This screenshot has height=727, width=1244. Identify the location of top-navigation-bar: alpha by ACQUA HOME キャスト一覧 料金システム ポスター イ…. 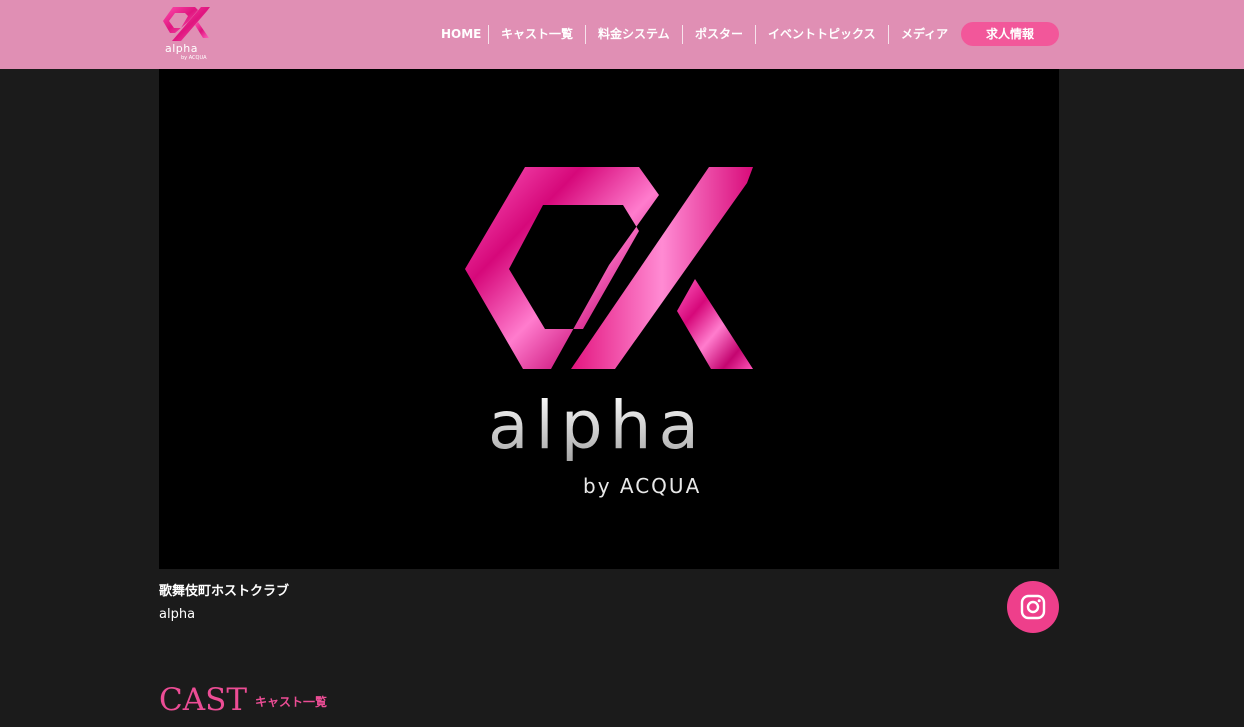
(622, 34).